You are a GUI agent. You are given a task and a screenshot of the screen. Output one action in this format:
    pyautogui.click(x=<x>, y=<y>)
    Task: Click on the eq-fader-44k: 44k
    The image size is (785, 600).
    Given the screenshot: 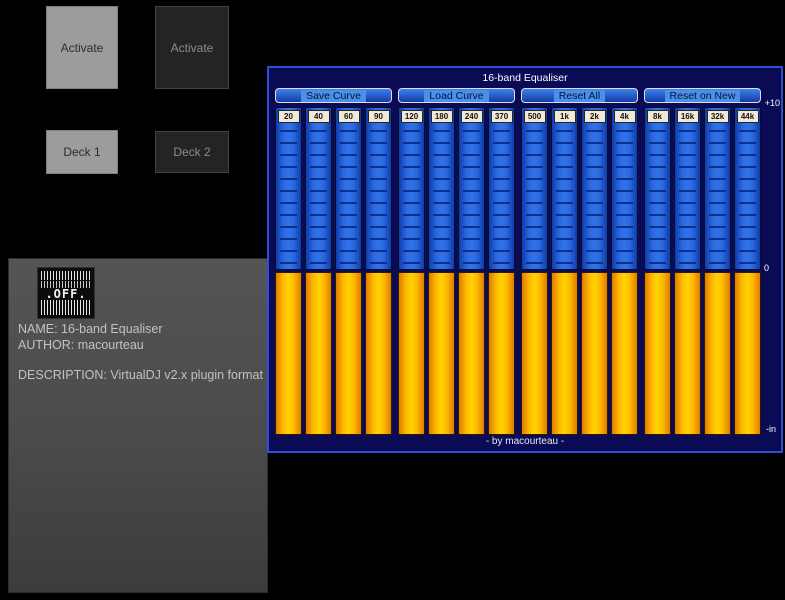 What is the action you would take?
    pyautogui.click(x=747, y=271)
    